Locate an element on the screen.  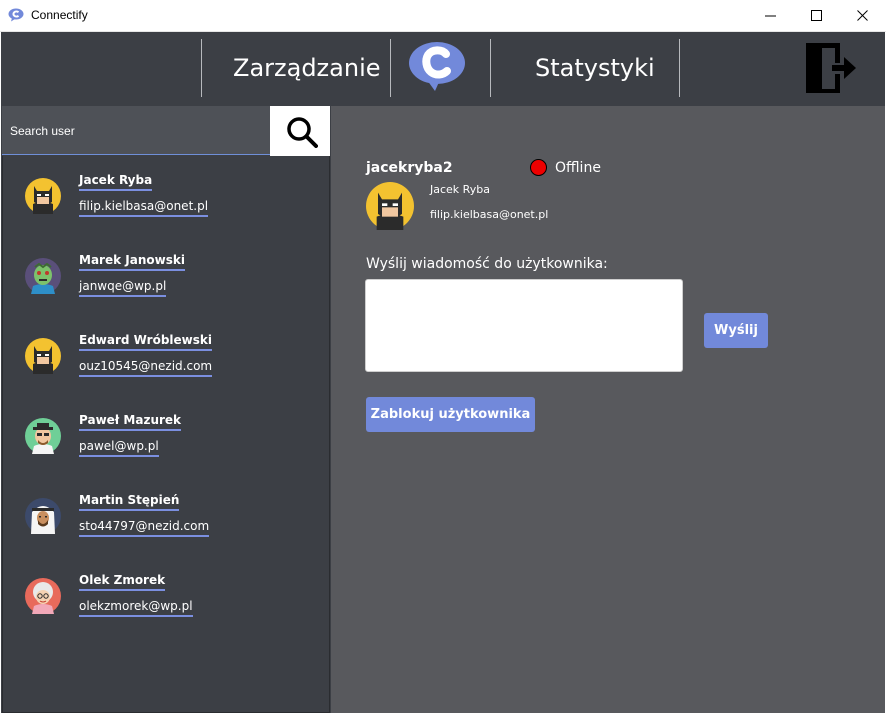
user-email-link: sto44797@nezid.com is located at coordinates (144, 528).